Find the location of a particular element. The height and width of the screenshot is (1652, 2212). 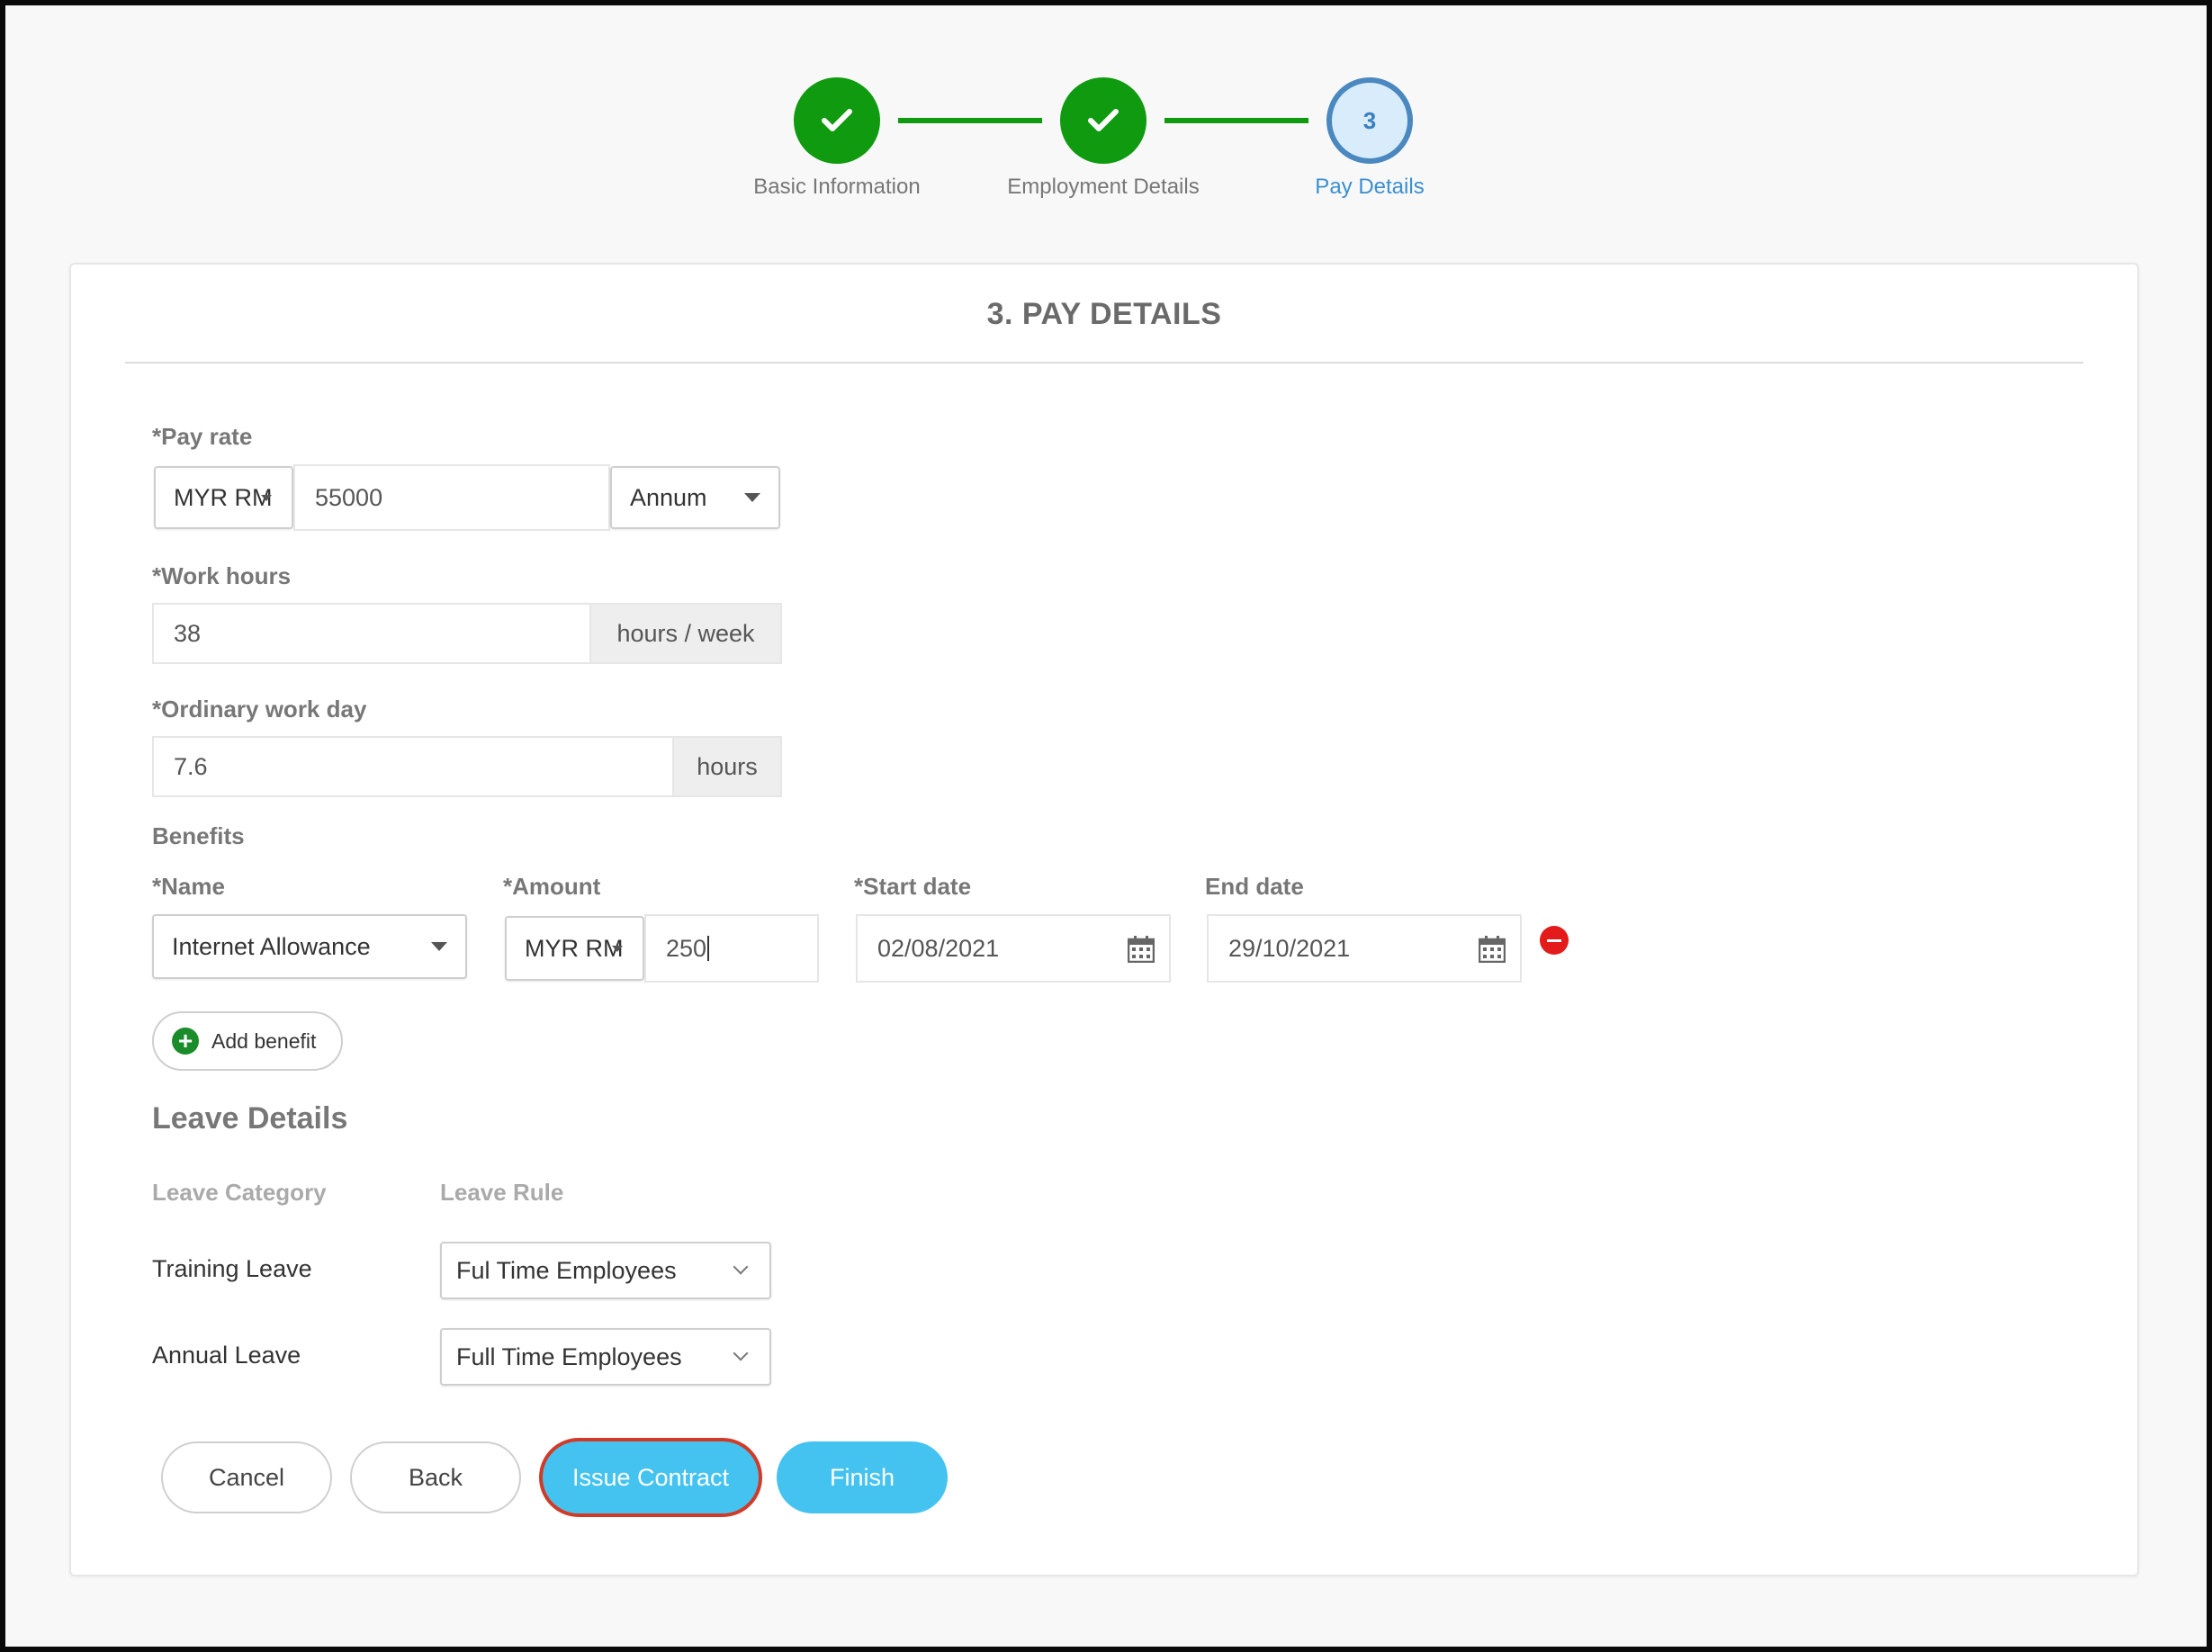

pay-period-select: Annum is located at coordinates (695, 498).